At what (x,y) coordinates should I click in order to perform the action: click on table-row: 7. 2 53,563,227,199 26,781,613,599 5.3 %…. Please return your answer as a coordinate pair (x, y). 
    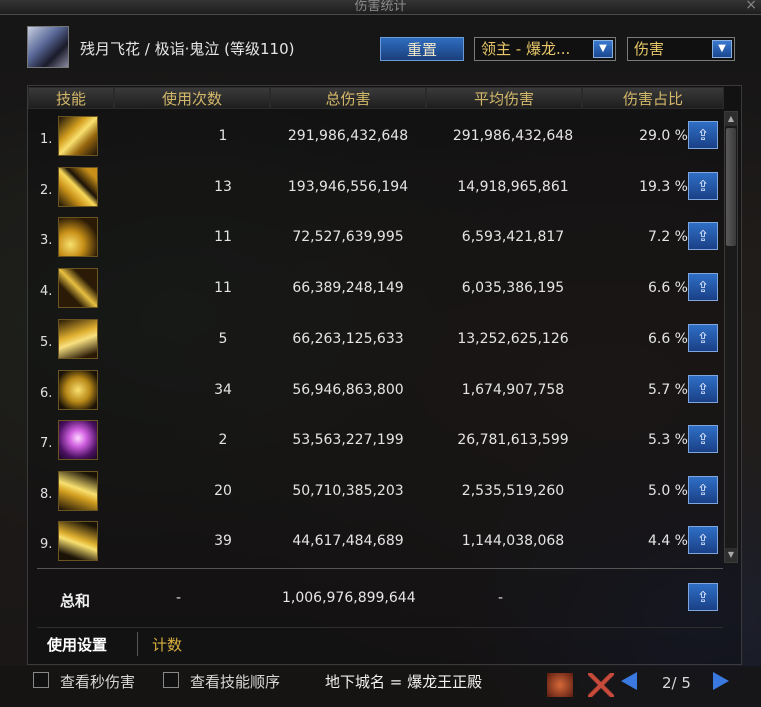
    Looking at the image, I should click on (376, 445).